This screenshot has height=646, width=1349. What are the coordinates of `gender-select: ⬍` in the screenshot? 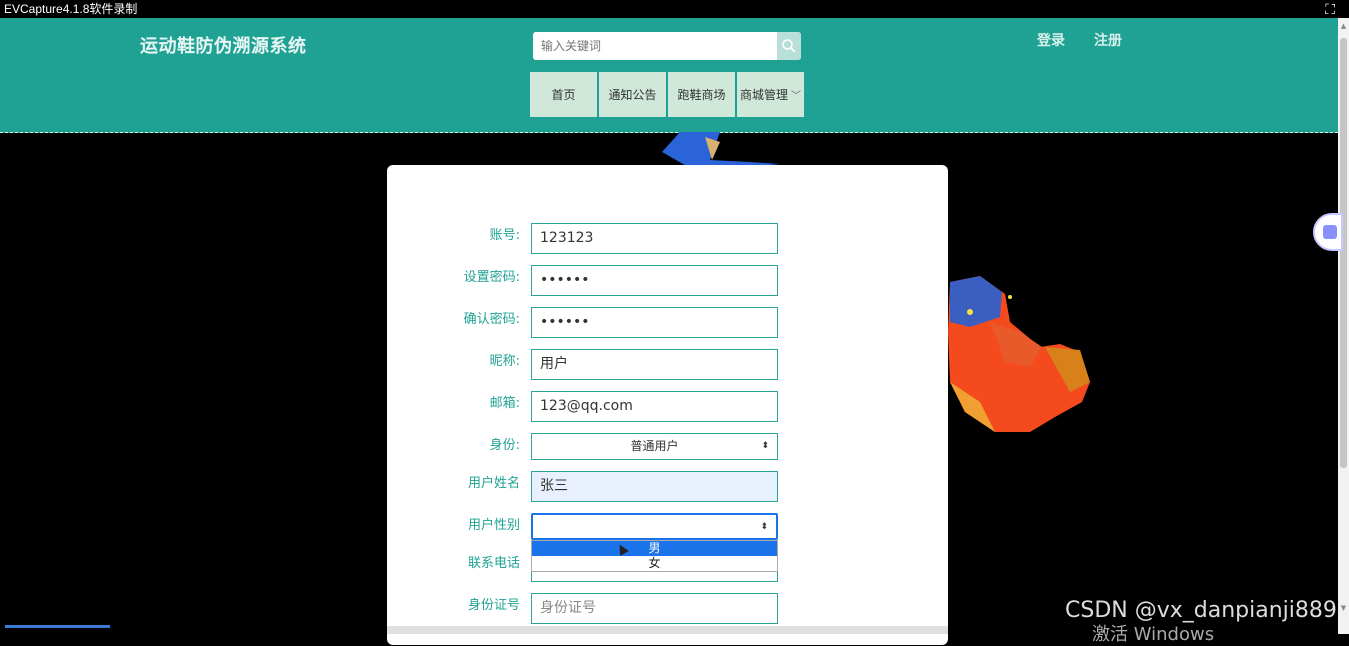 It's located at (654, 526).